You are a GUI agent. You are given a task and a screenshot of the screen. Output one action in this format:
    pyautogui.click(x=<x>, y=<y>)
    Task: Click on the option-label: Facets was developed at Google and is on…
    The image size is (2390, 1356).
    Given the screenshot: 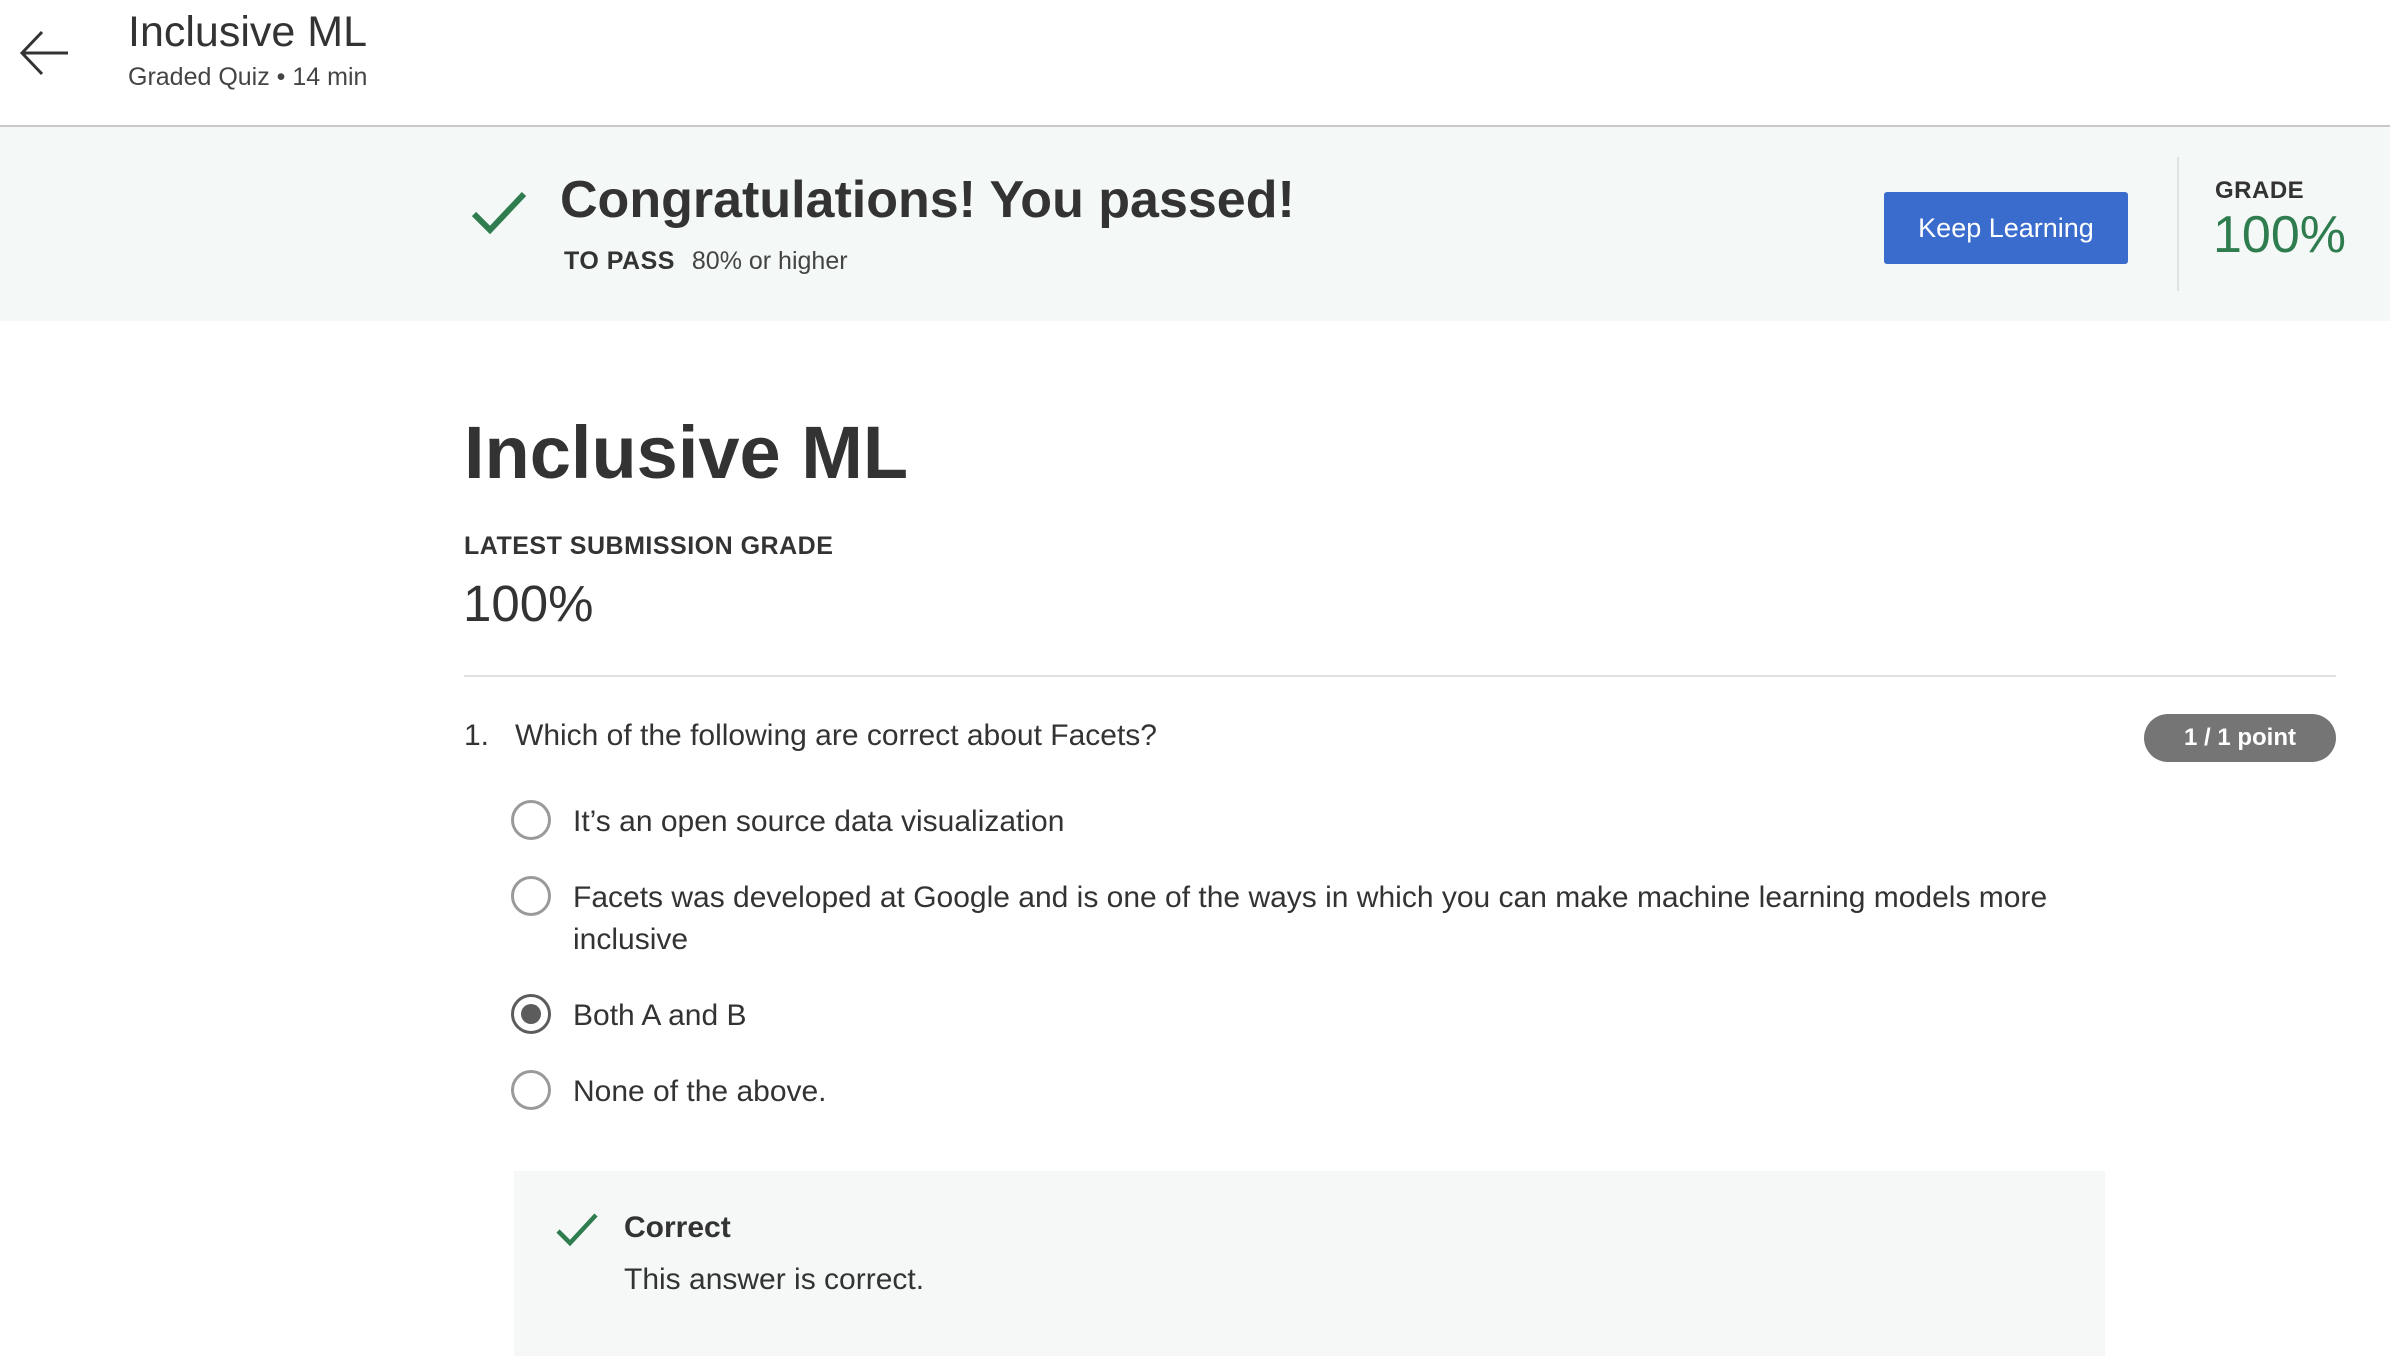 What is the action you would take?
    pyautogui.click(x=1310, y=918)
    